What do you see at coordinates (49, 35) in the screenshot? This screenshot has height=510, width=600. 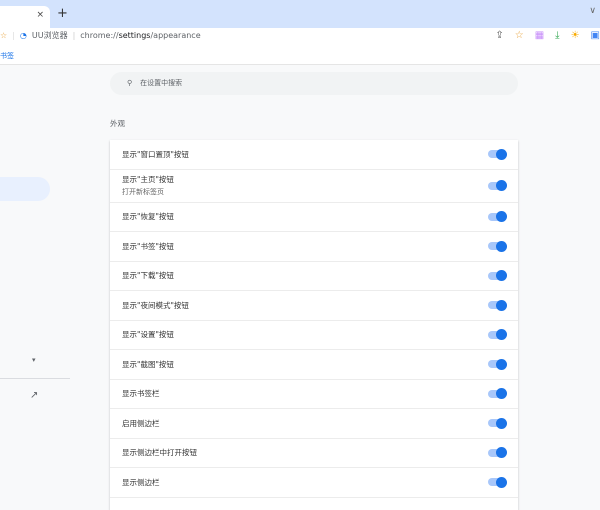 I see `site-name: UU浏览器` at bounding box center [49, 35].